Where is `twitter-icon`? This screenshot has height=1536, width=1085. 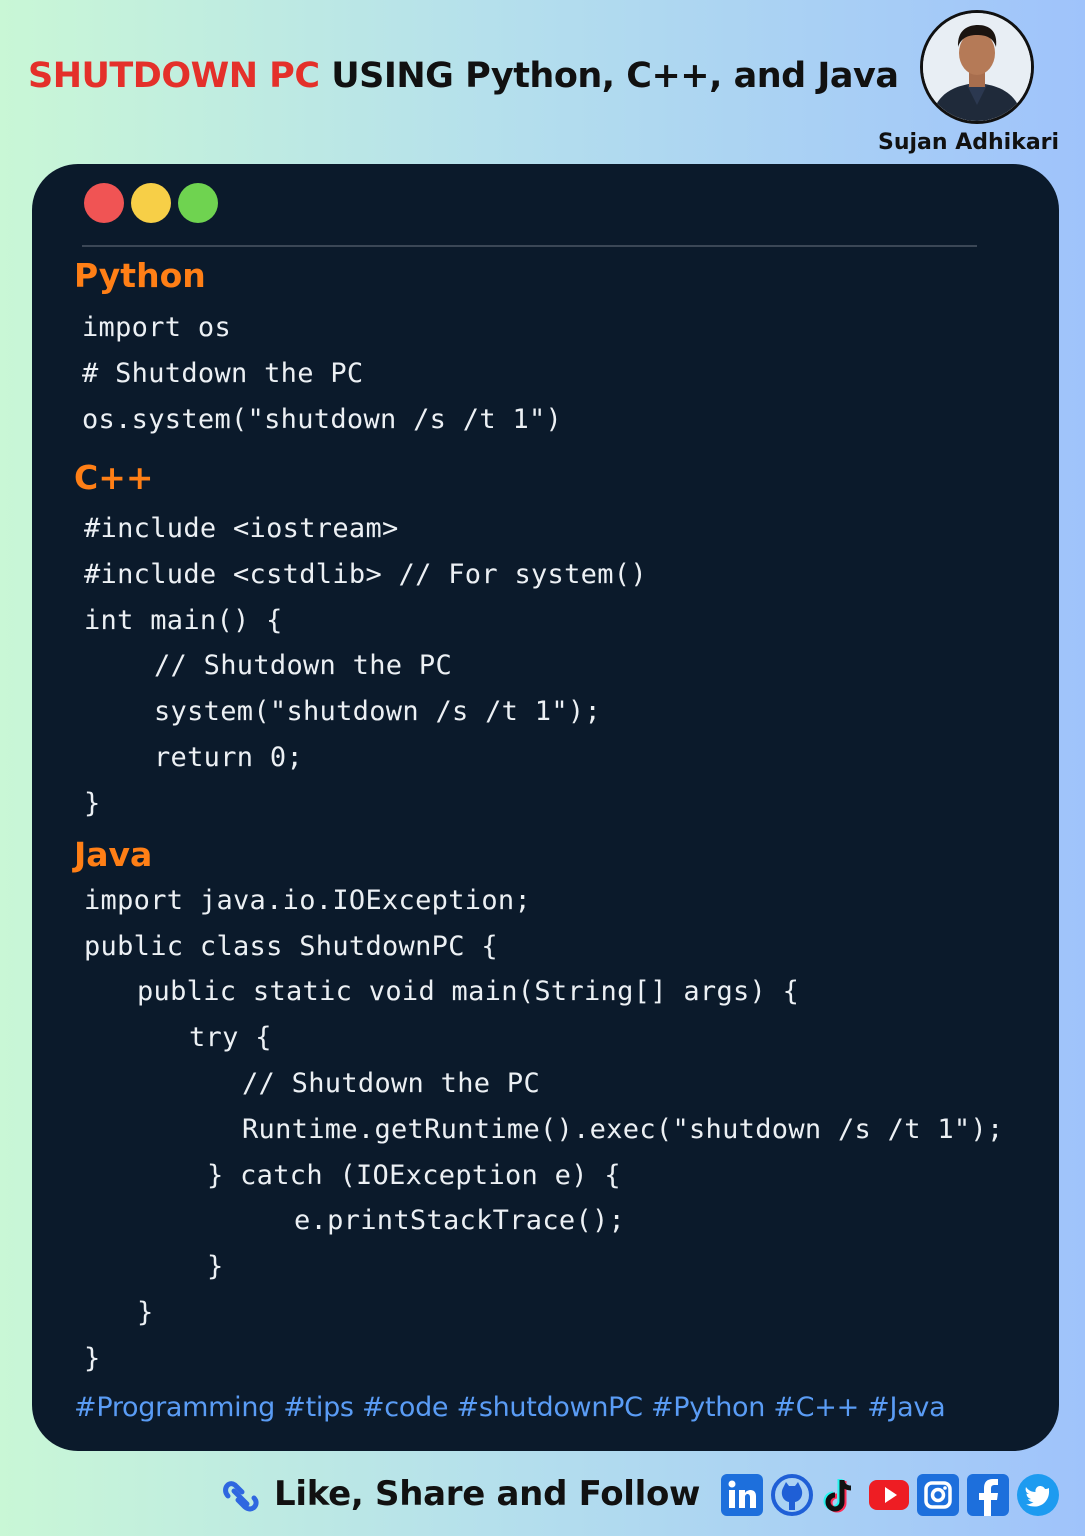
twitter-icon is located at coordinates (1038, 1495).